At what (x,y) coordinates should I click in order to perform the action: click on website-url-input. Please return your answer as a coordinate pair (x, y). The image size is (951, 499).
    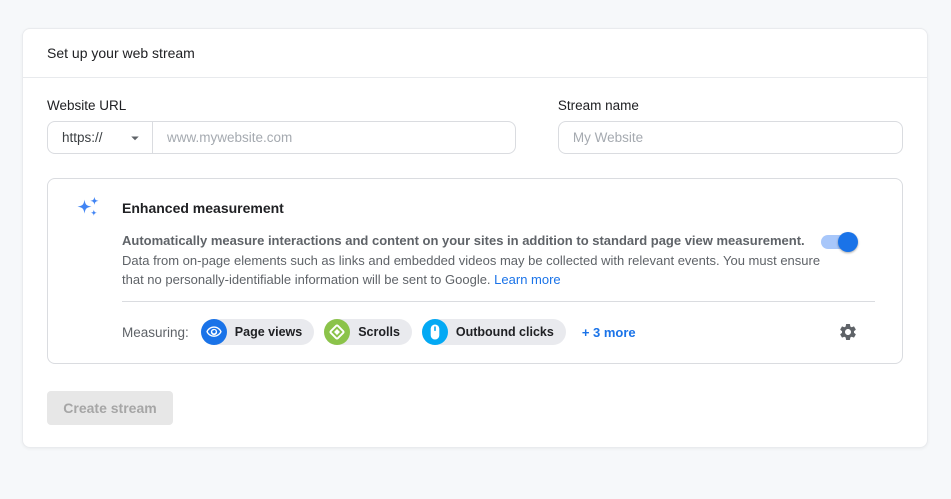
    Looking at the image, I should click on (334, 137).